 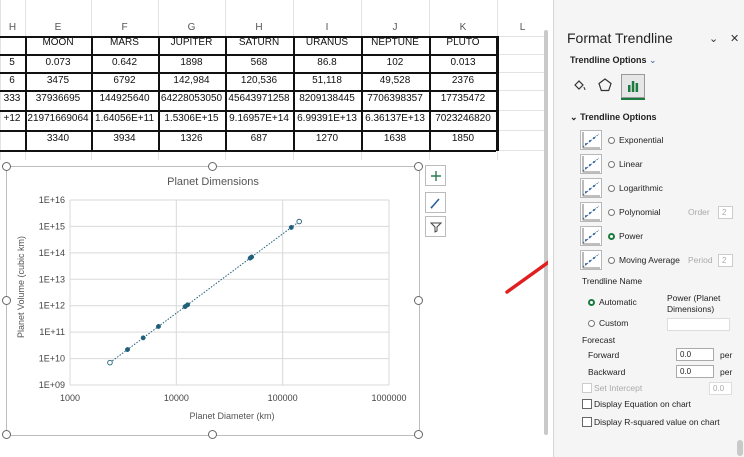 What do you see at coordinates (463, 119) in the screenshot?
I see `table-cell: 7023246820` at bounding box center [463, 119].